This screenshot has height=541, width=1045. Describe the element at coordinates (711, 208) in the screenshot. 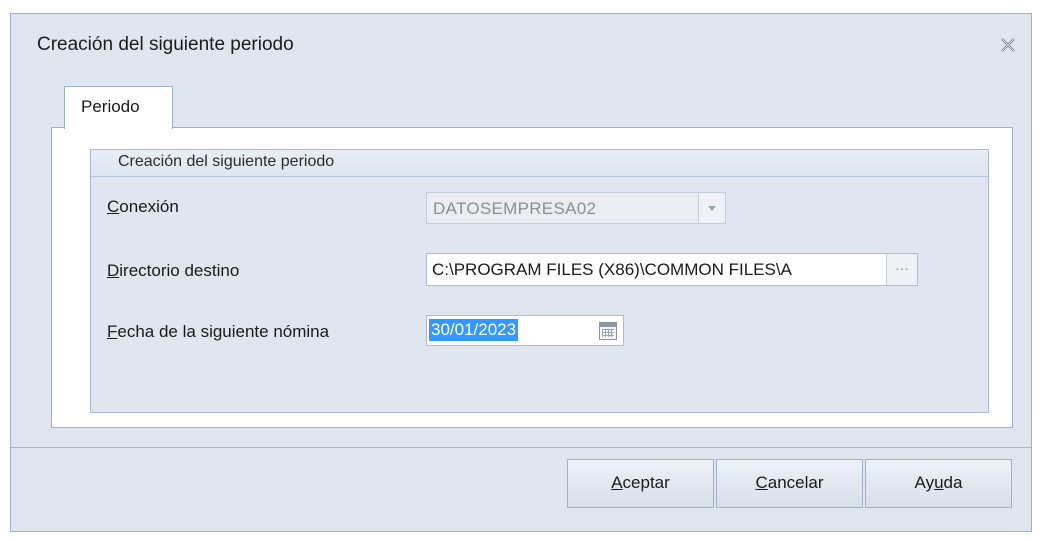

I see `chevron-down-icon` at that location.